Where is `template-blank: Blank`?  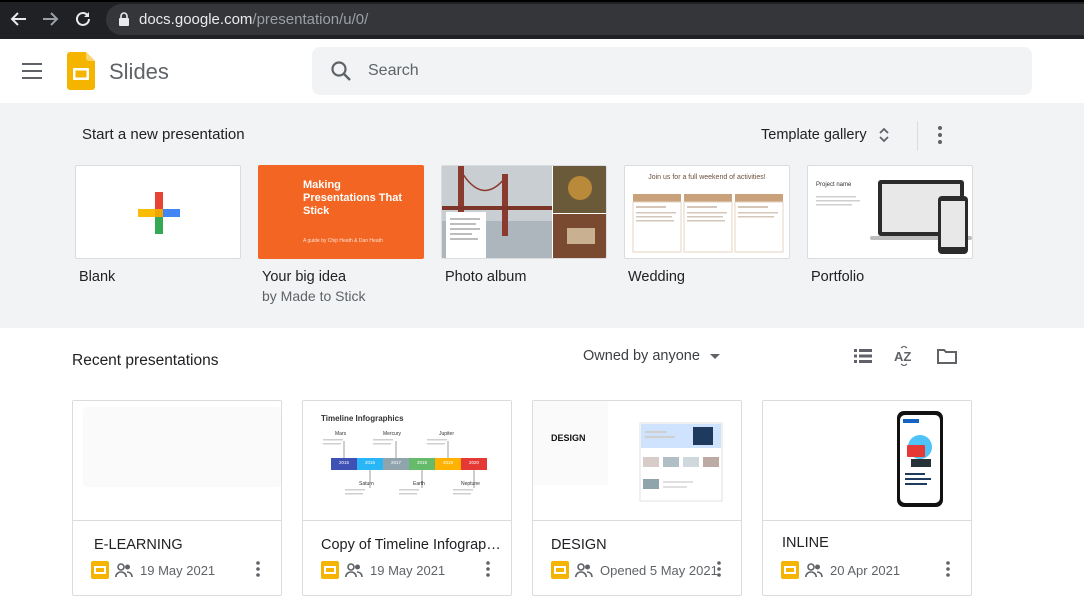 template-blank: Blank is located at coordinates (158, 225).